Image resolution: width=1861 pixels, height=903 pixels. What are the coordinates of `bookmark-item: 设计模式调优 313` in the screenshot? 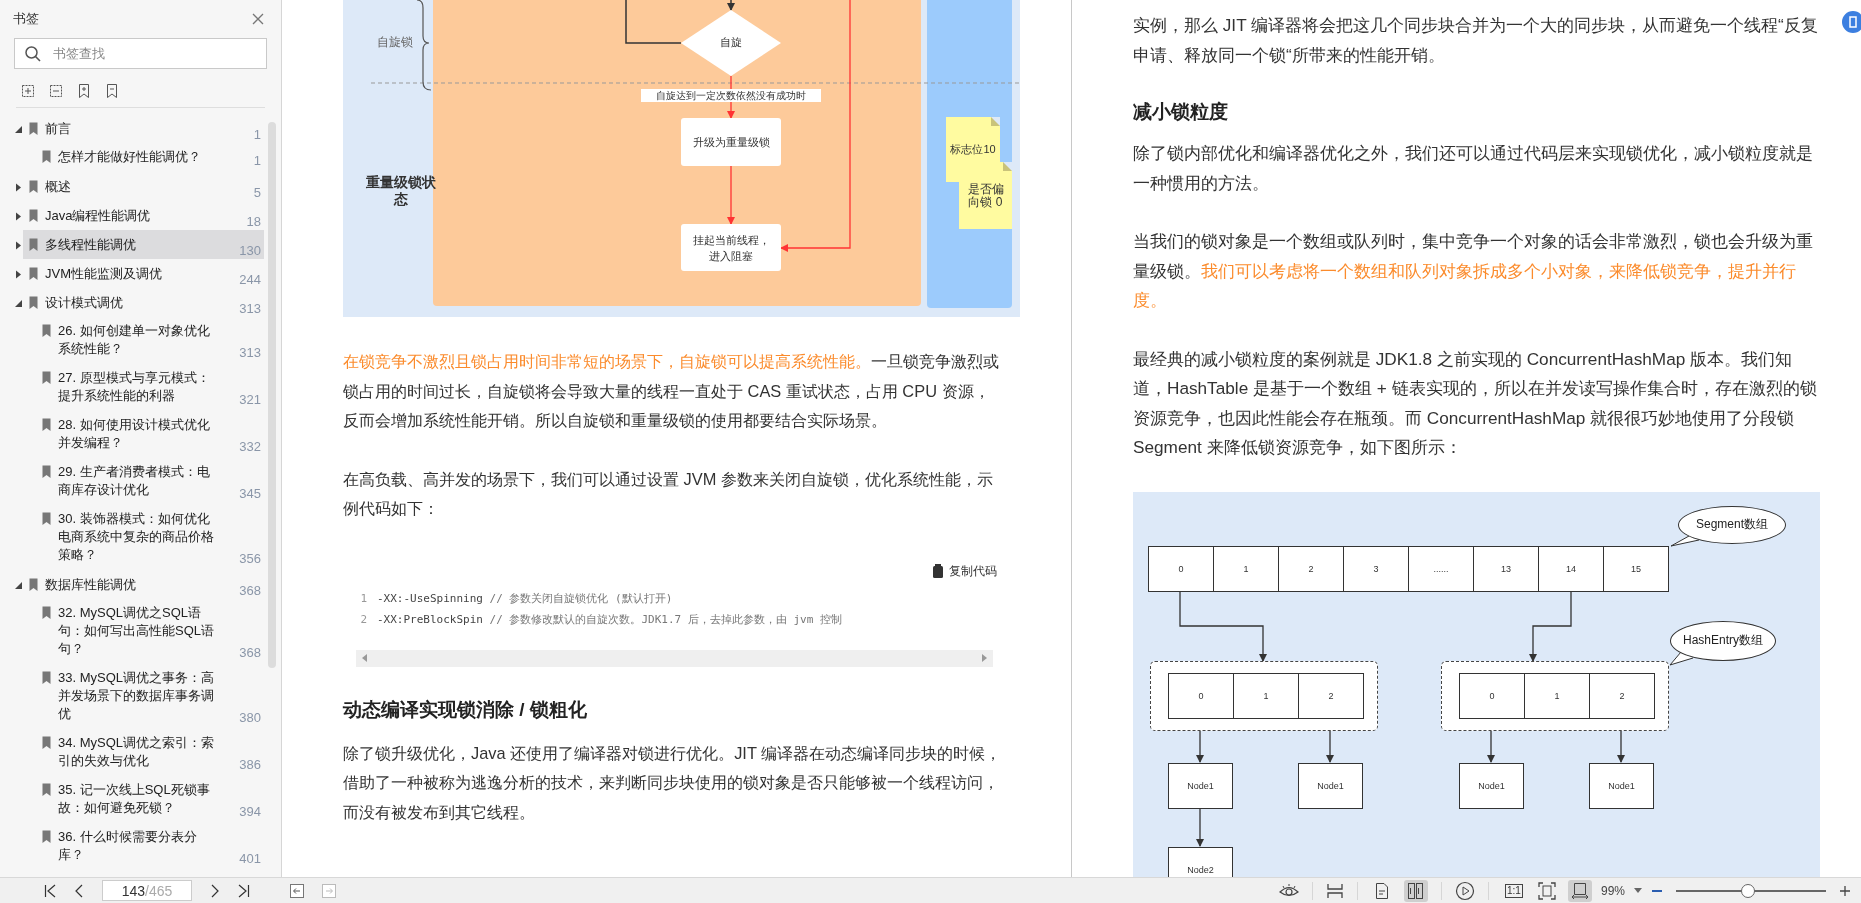 It's located at (139, 302).